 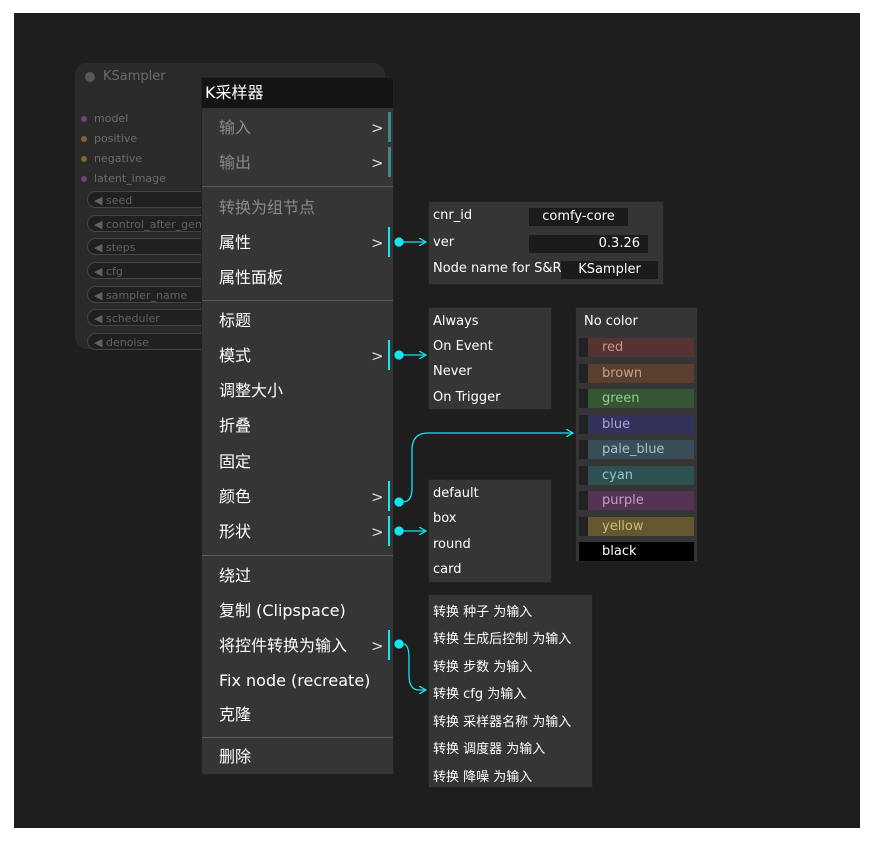 What do you see at coordinates (414, 666) in the screenshot?
I see `arrow-to-convert-widget` at bounding box center [414, 666].